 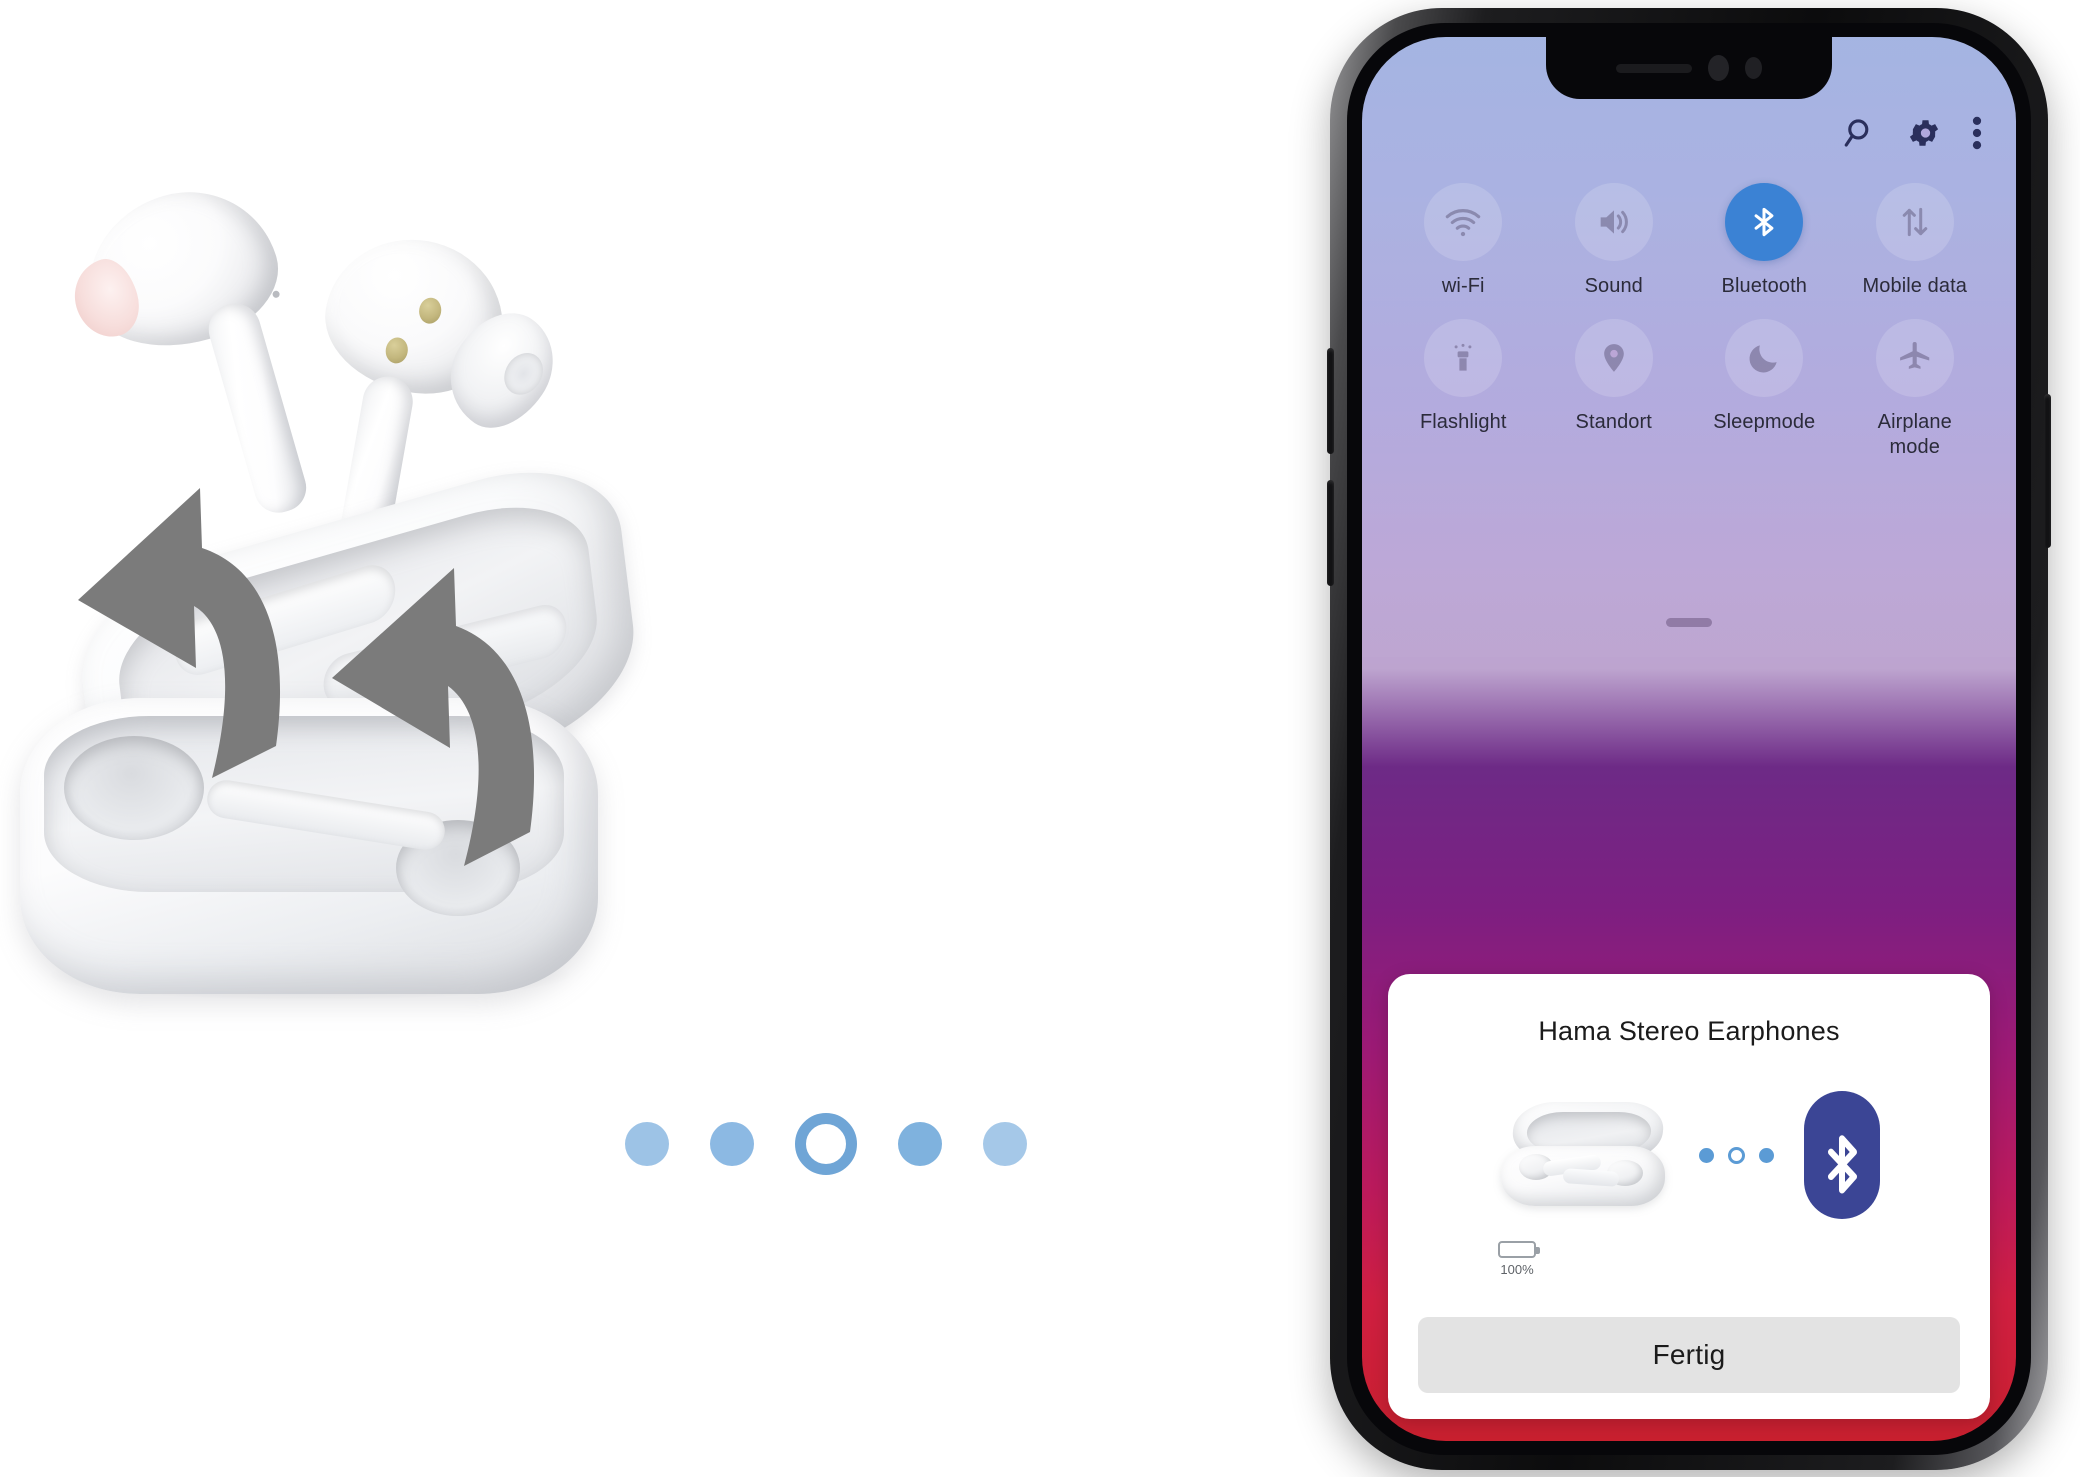 I want to click on proximity-sensor-icon, so click(x=1753, y=68).